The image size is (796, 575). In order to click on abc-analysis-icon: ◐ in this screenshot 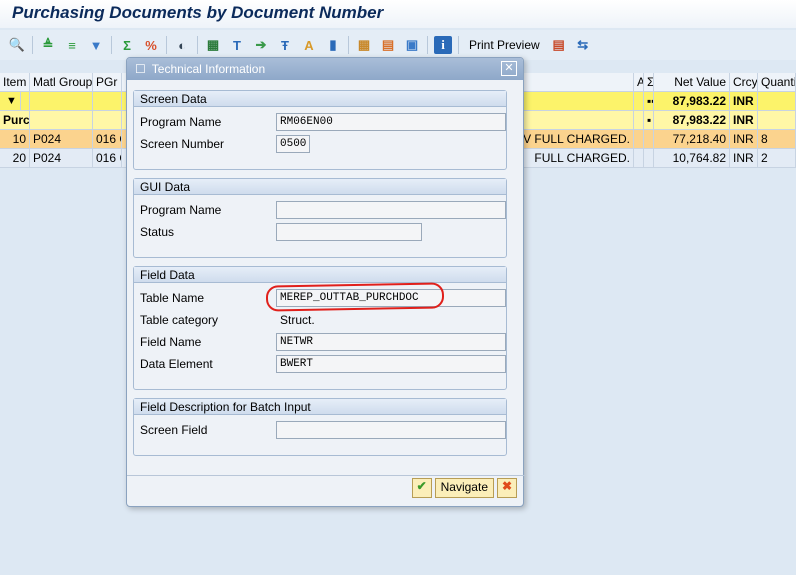, I will do `click(182, 45)`.